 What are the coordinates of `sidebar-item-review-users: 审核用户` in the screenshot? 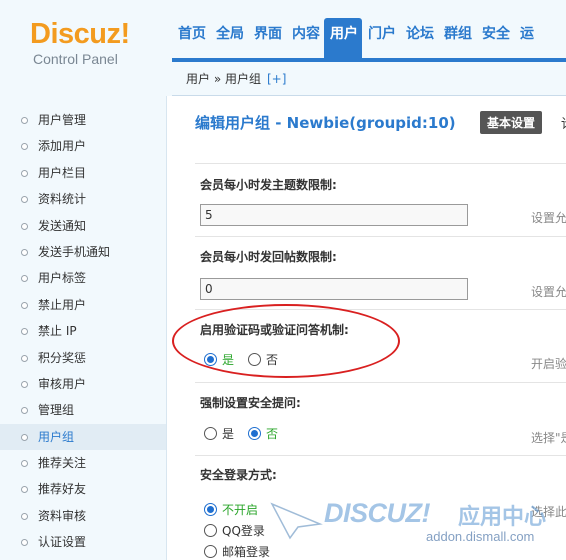 It's located at (83, 384).